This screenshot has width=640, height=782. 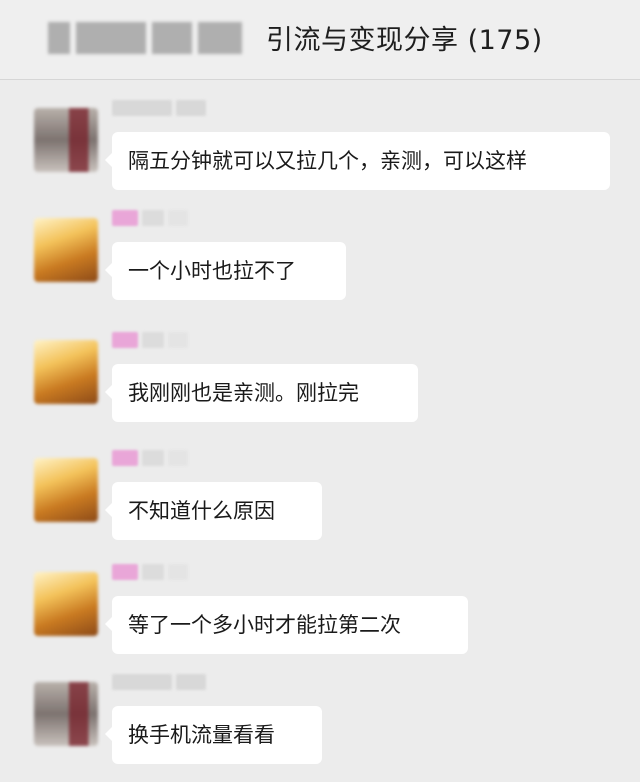 I want to click on message-row: 隔五分钟就可以又拉几个，亲测，可以这样, so click(x=320, y=153).